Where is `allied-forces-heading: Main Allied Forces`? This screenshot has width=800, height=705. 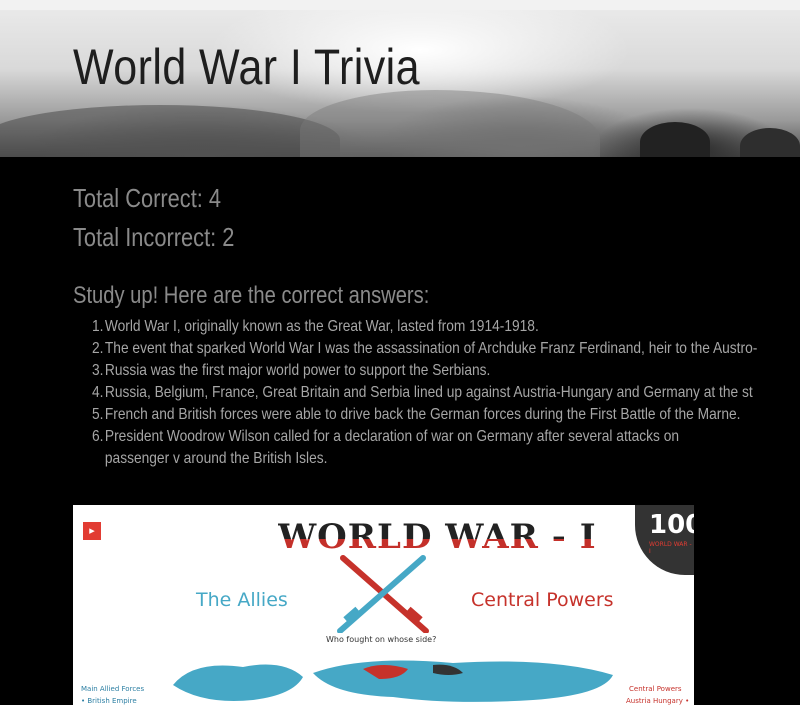 allied-forces-heading: Main Allied Forces is located at coordinates (113, 689).